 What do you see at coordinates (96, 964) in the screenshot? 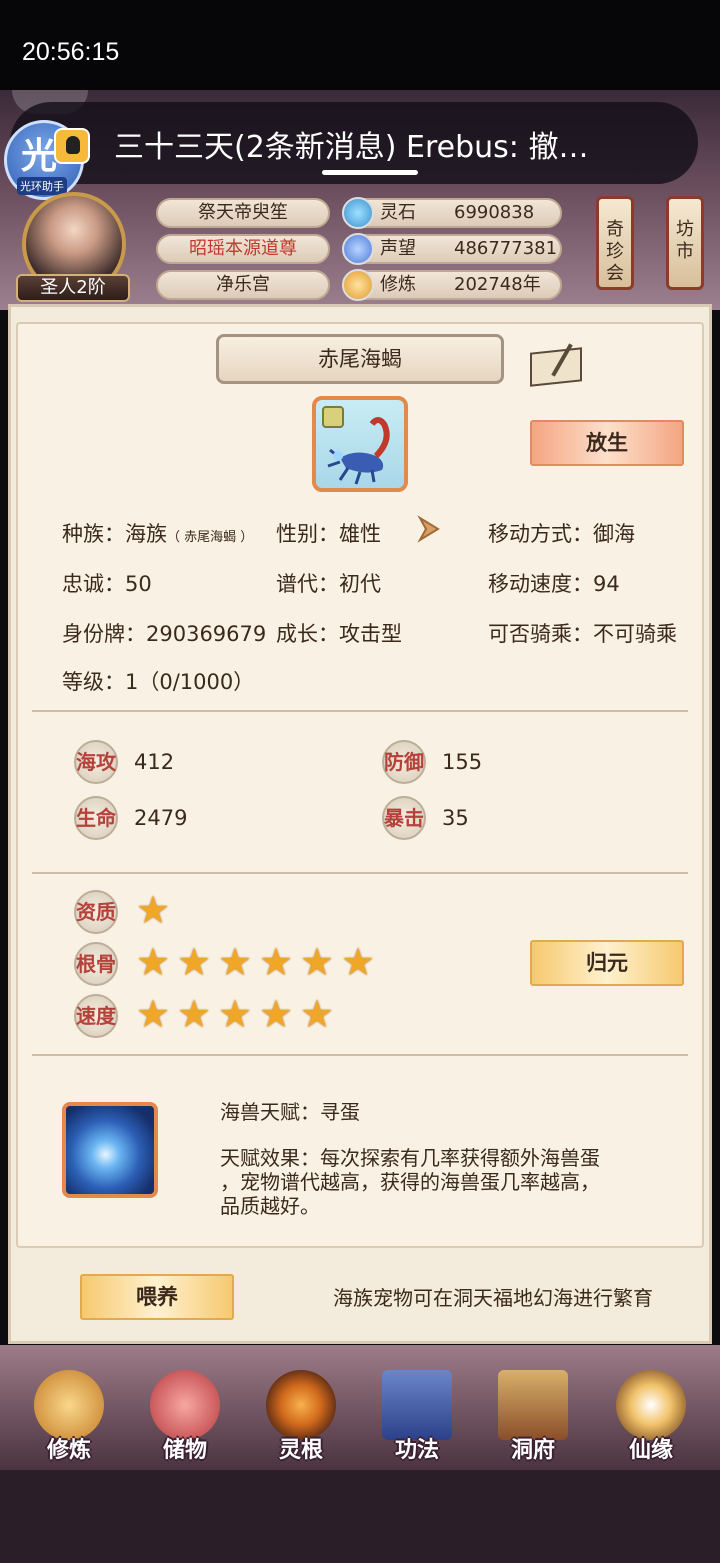
I see `bone-badge: 根骨` at bounding box center [96, 964].